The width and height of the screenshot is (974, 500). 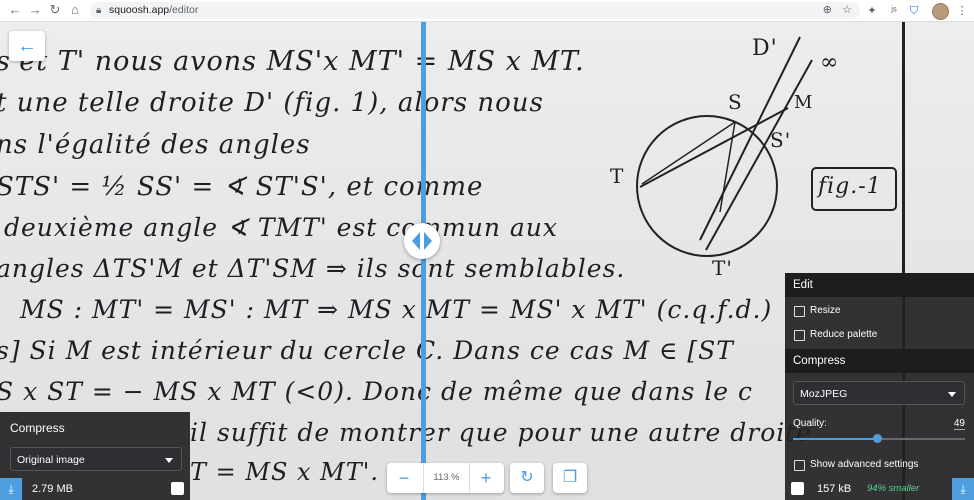 I want to click on compress-header: Compress, so click(x=879, y=361).